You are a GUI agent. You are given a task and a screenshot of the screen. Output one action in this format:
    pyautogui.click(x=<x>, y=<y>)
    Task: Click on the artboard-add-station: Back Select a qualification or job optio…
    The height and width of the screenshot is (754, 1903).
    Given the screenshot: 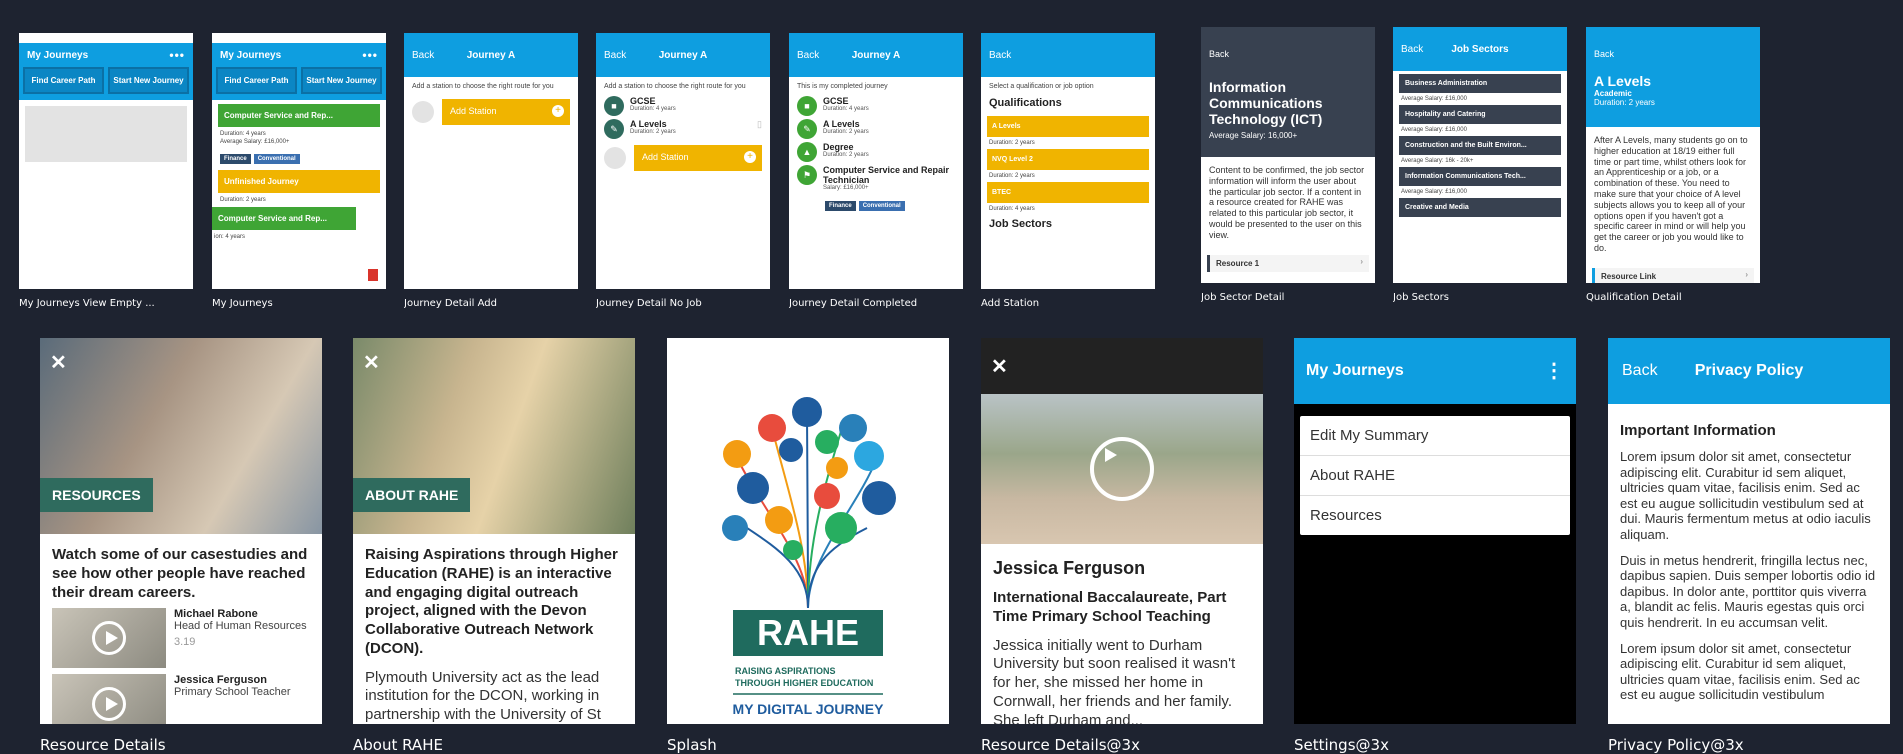 What is the action you would take?
    pyautogui.click(x=1068, y=161)
    